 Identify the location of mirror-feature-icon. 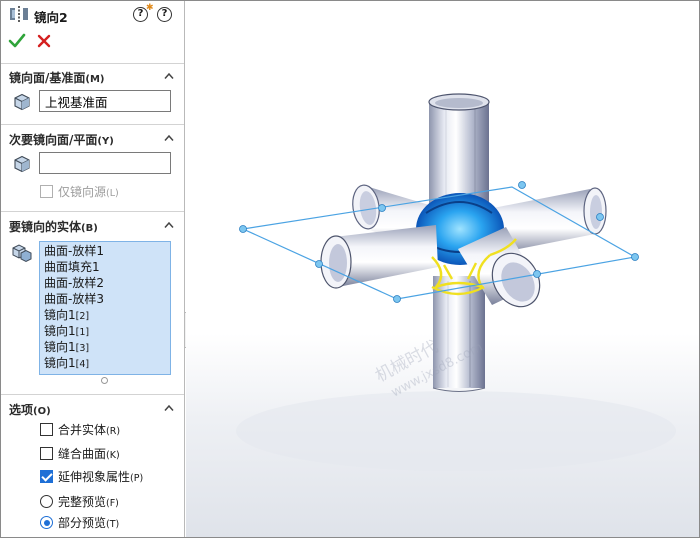
(19, 15).